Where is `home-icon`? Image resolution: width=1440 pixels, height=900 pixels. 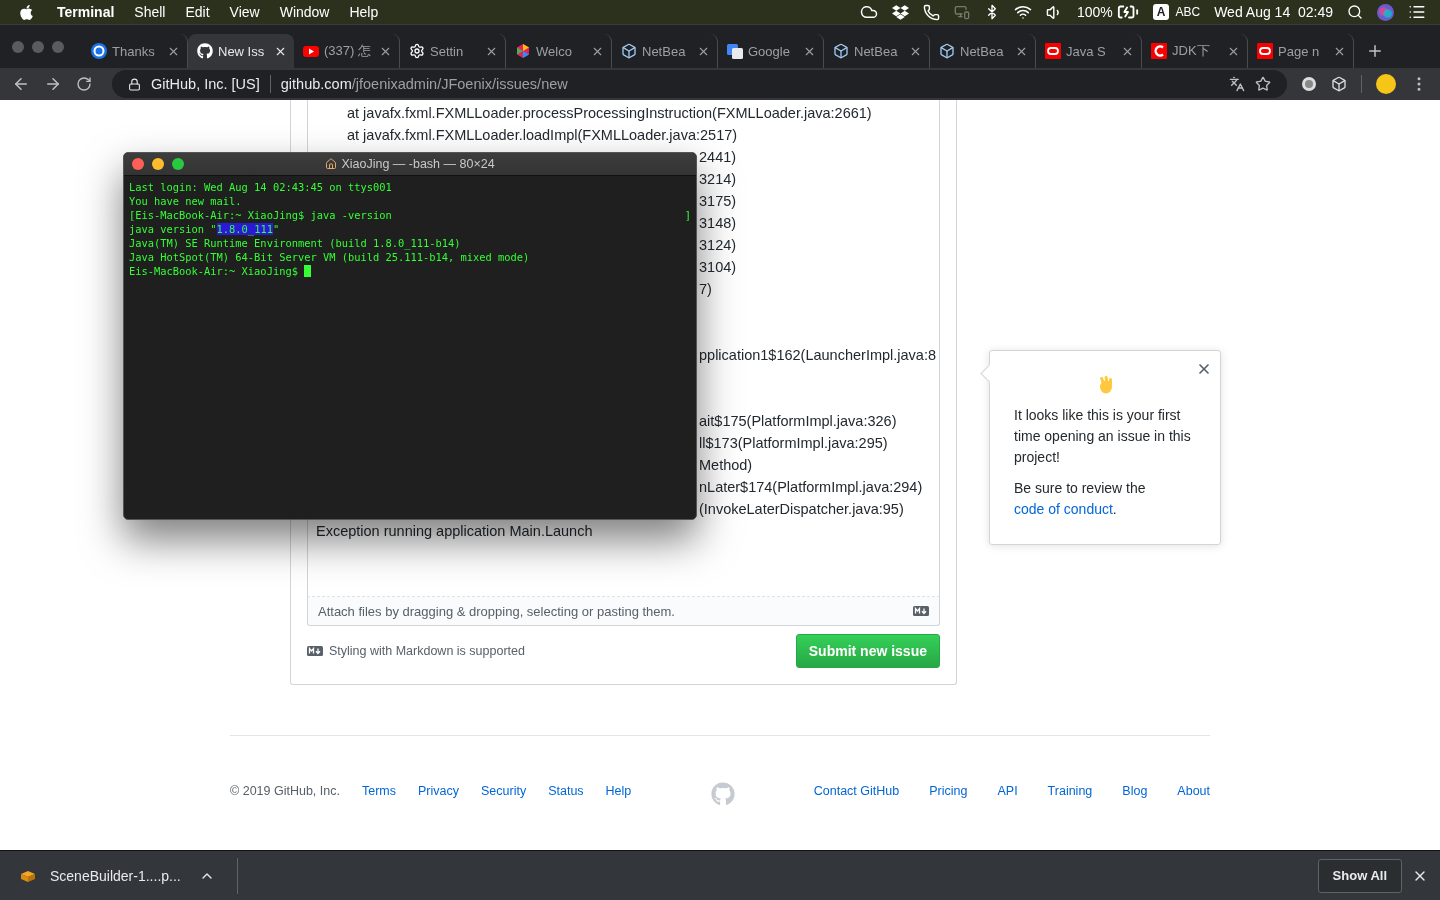 home-icon is located at coordinates (331, 164).